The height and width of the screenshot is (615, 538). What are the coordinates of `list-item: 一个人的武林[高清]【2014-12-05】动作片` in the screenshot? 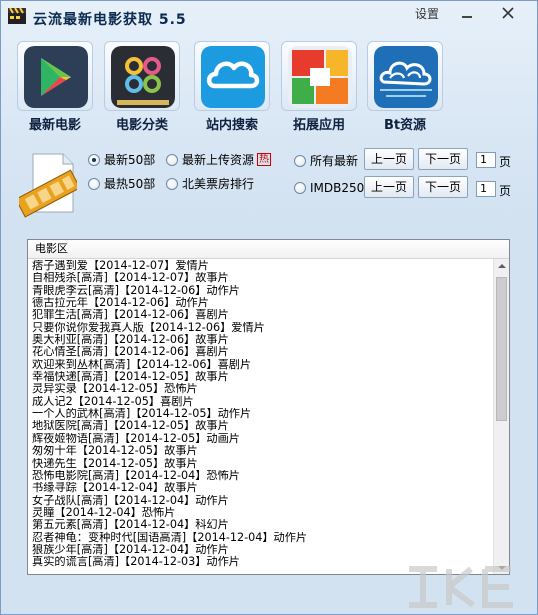 It's located at (261, 414).